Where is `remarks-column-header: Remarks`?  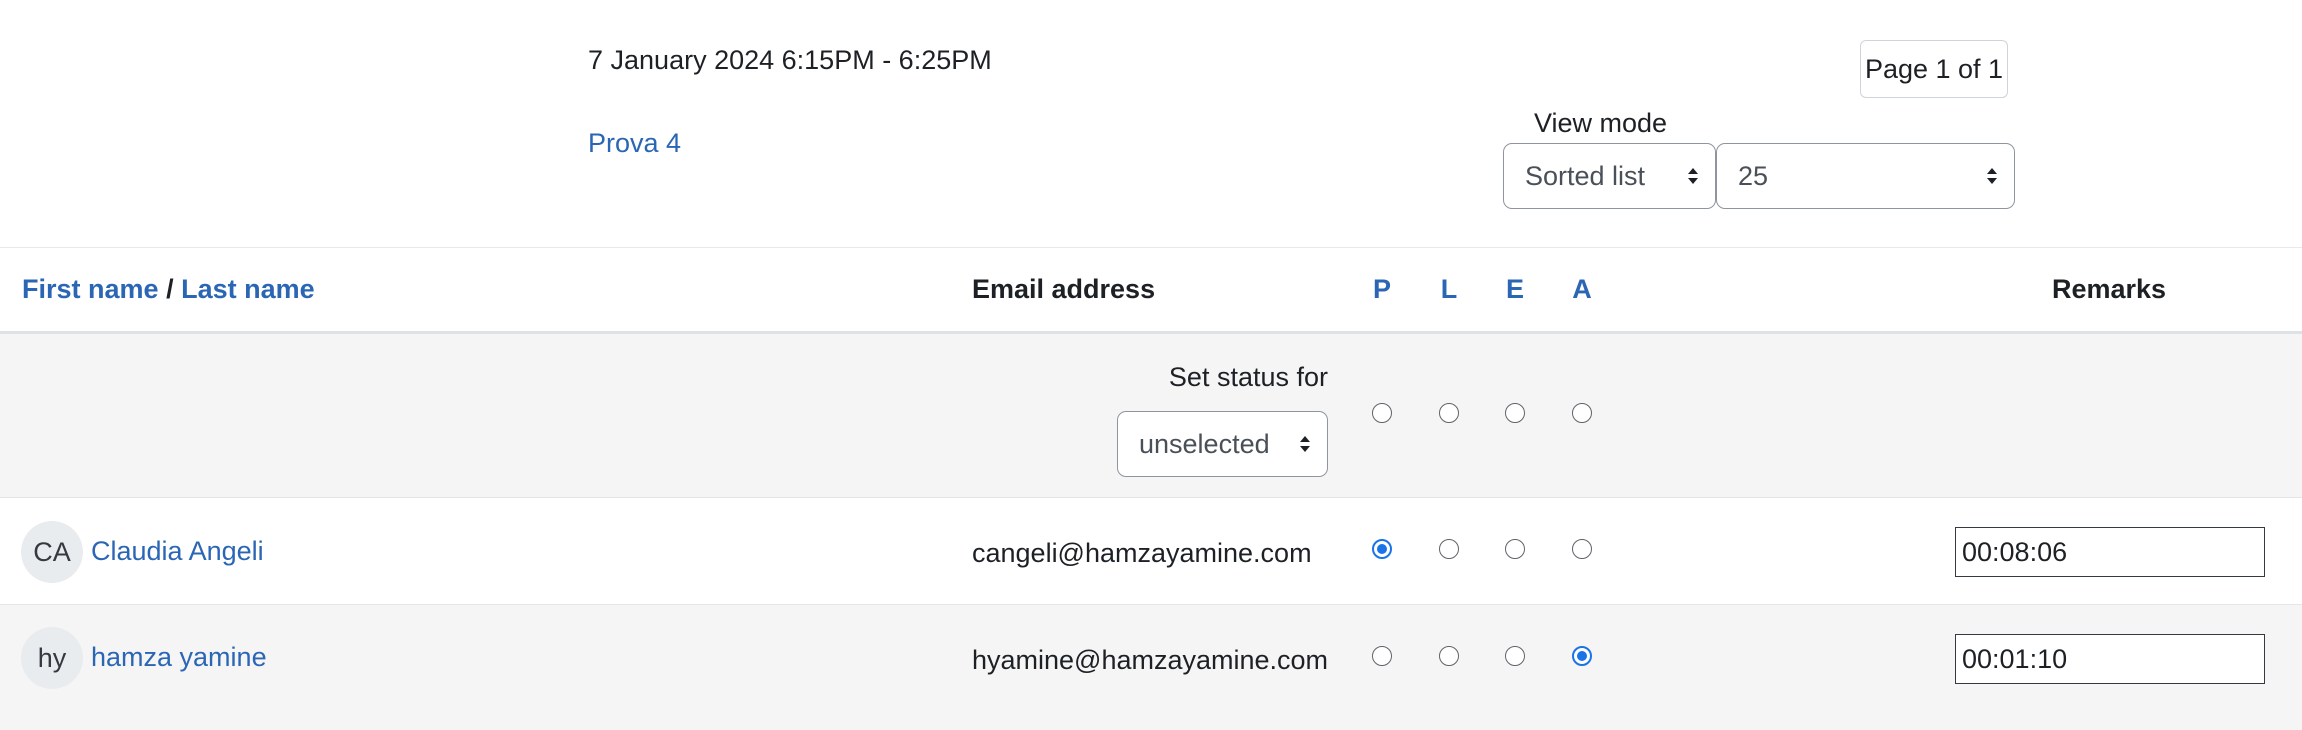 remarks-column-header: Remarks is located at coordinates (2109, 289).